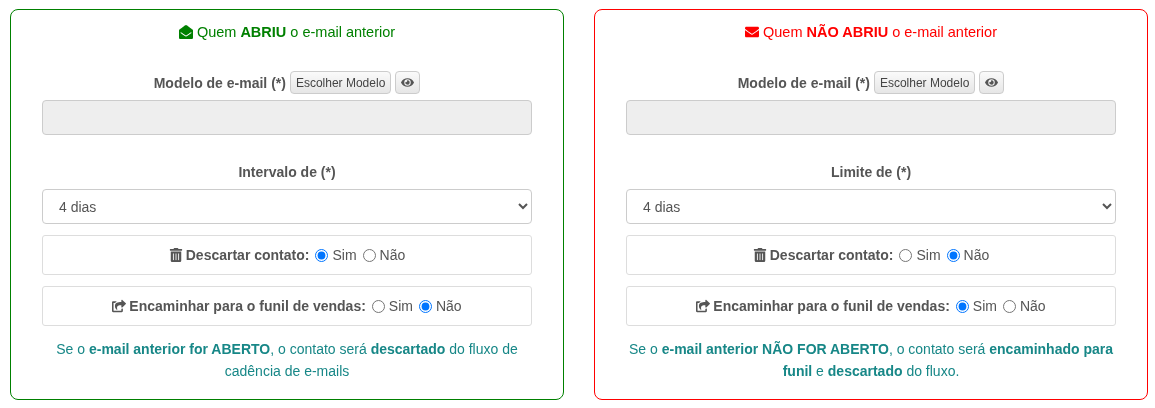 Image resolution: width=1155 pixels, height=408 pixels. I want to click on info-text: Se o e-mail anterior for ABERTO, o contato será descartado do fluxo de cadência de e-mails, so click(287, 360).